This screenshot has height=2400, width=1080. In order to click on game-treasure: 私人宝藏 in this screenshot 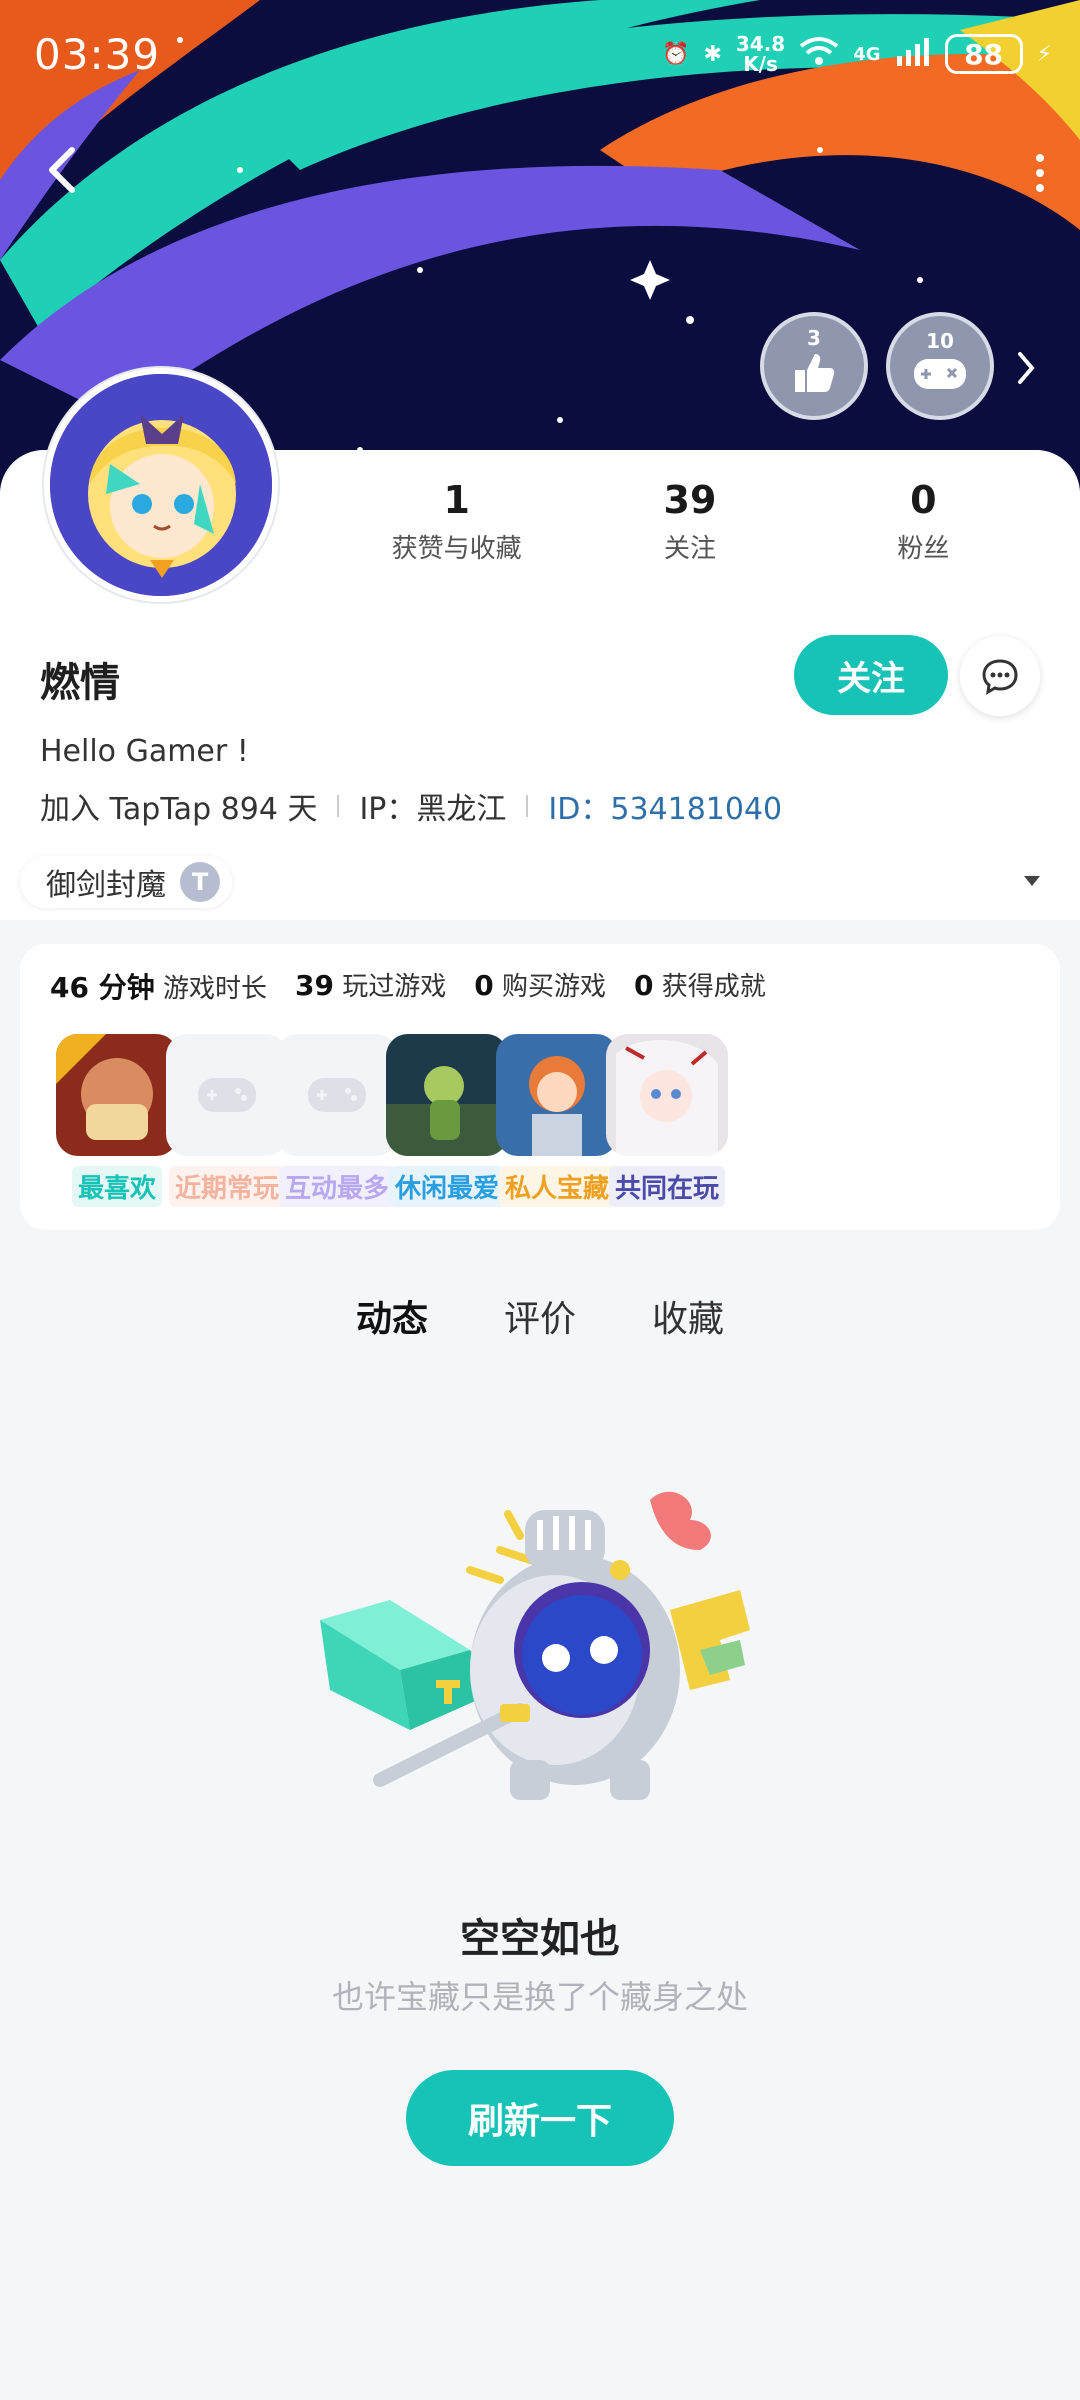, I will do `click(557, 1120)`.